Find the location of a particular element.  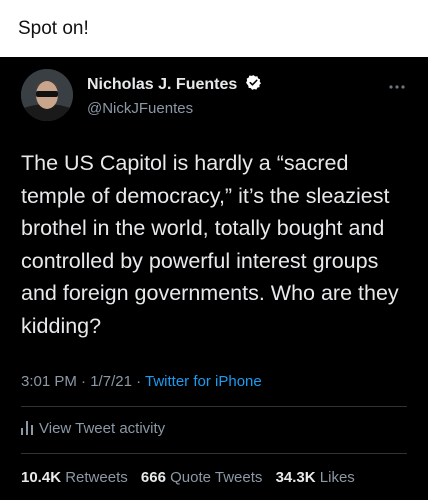

quote-tweets-stat: 666 Quote Tweets is located at coordinates (201, 477).